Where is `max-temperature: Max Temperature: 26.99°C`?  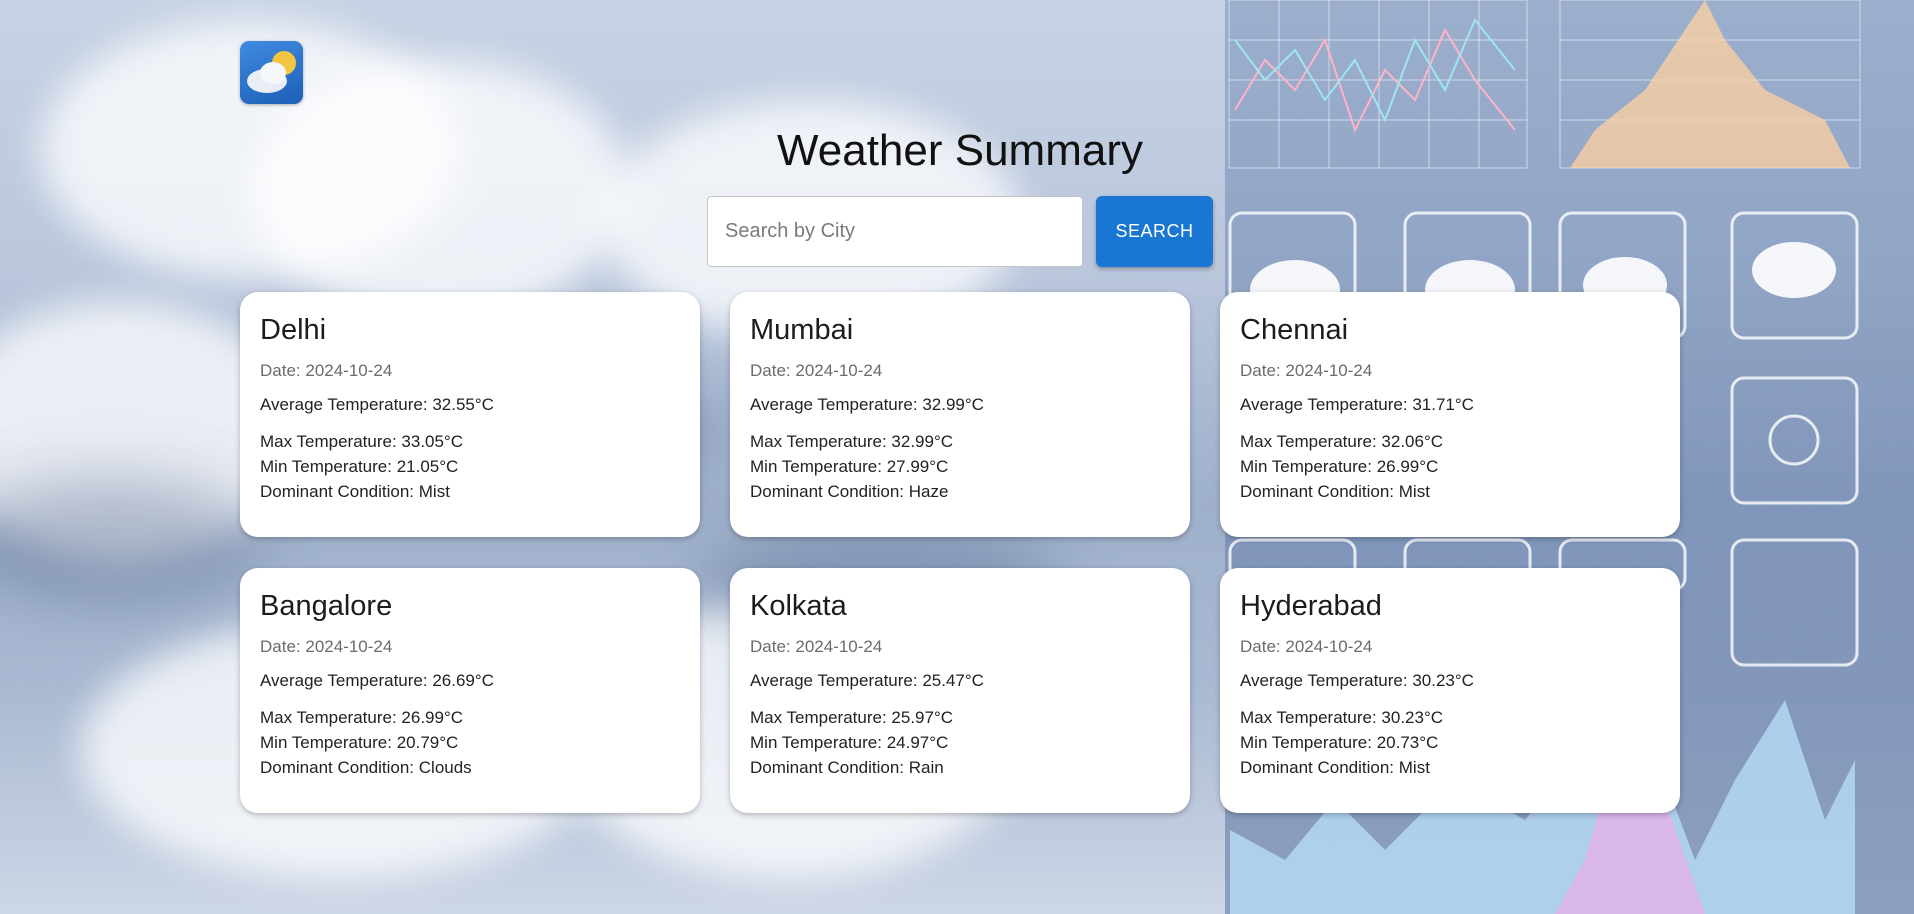 max-temperature: Max Temperature: 26.99°C is located at coordinates (362, 717).